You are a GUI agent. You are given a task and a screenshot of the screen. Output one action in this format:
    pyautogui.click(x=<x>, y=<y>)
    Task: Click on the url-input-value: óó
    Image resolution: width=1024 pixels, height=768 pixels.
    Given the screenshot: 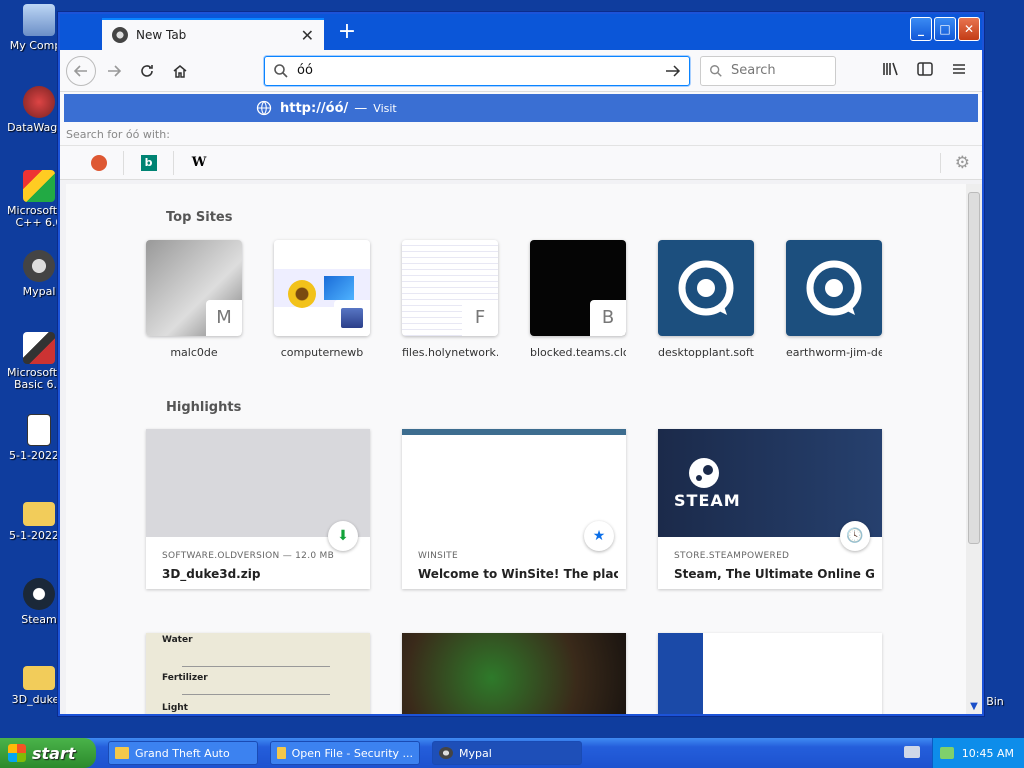 What is the action you would take?
    pyautogui.click(x=481, y=70)
    